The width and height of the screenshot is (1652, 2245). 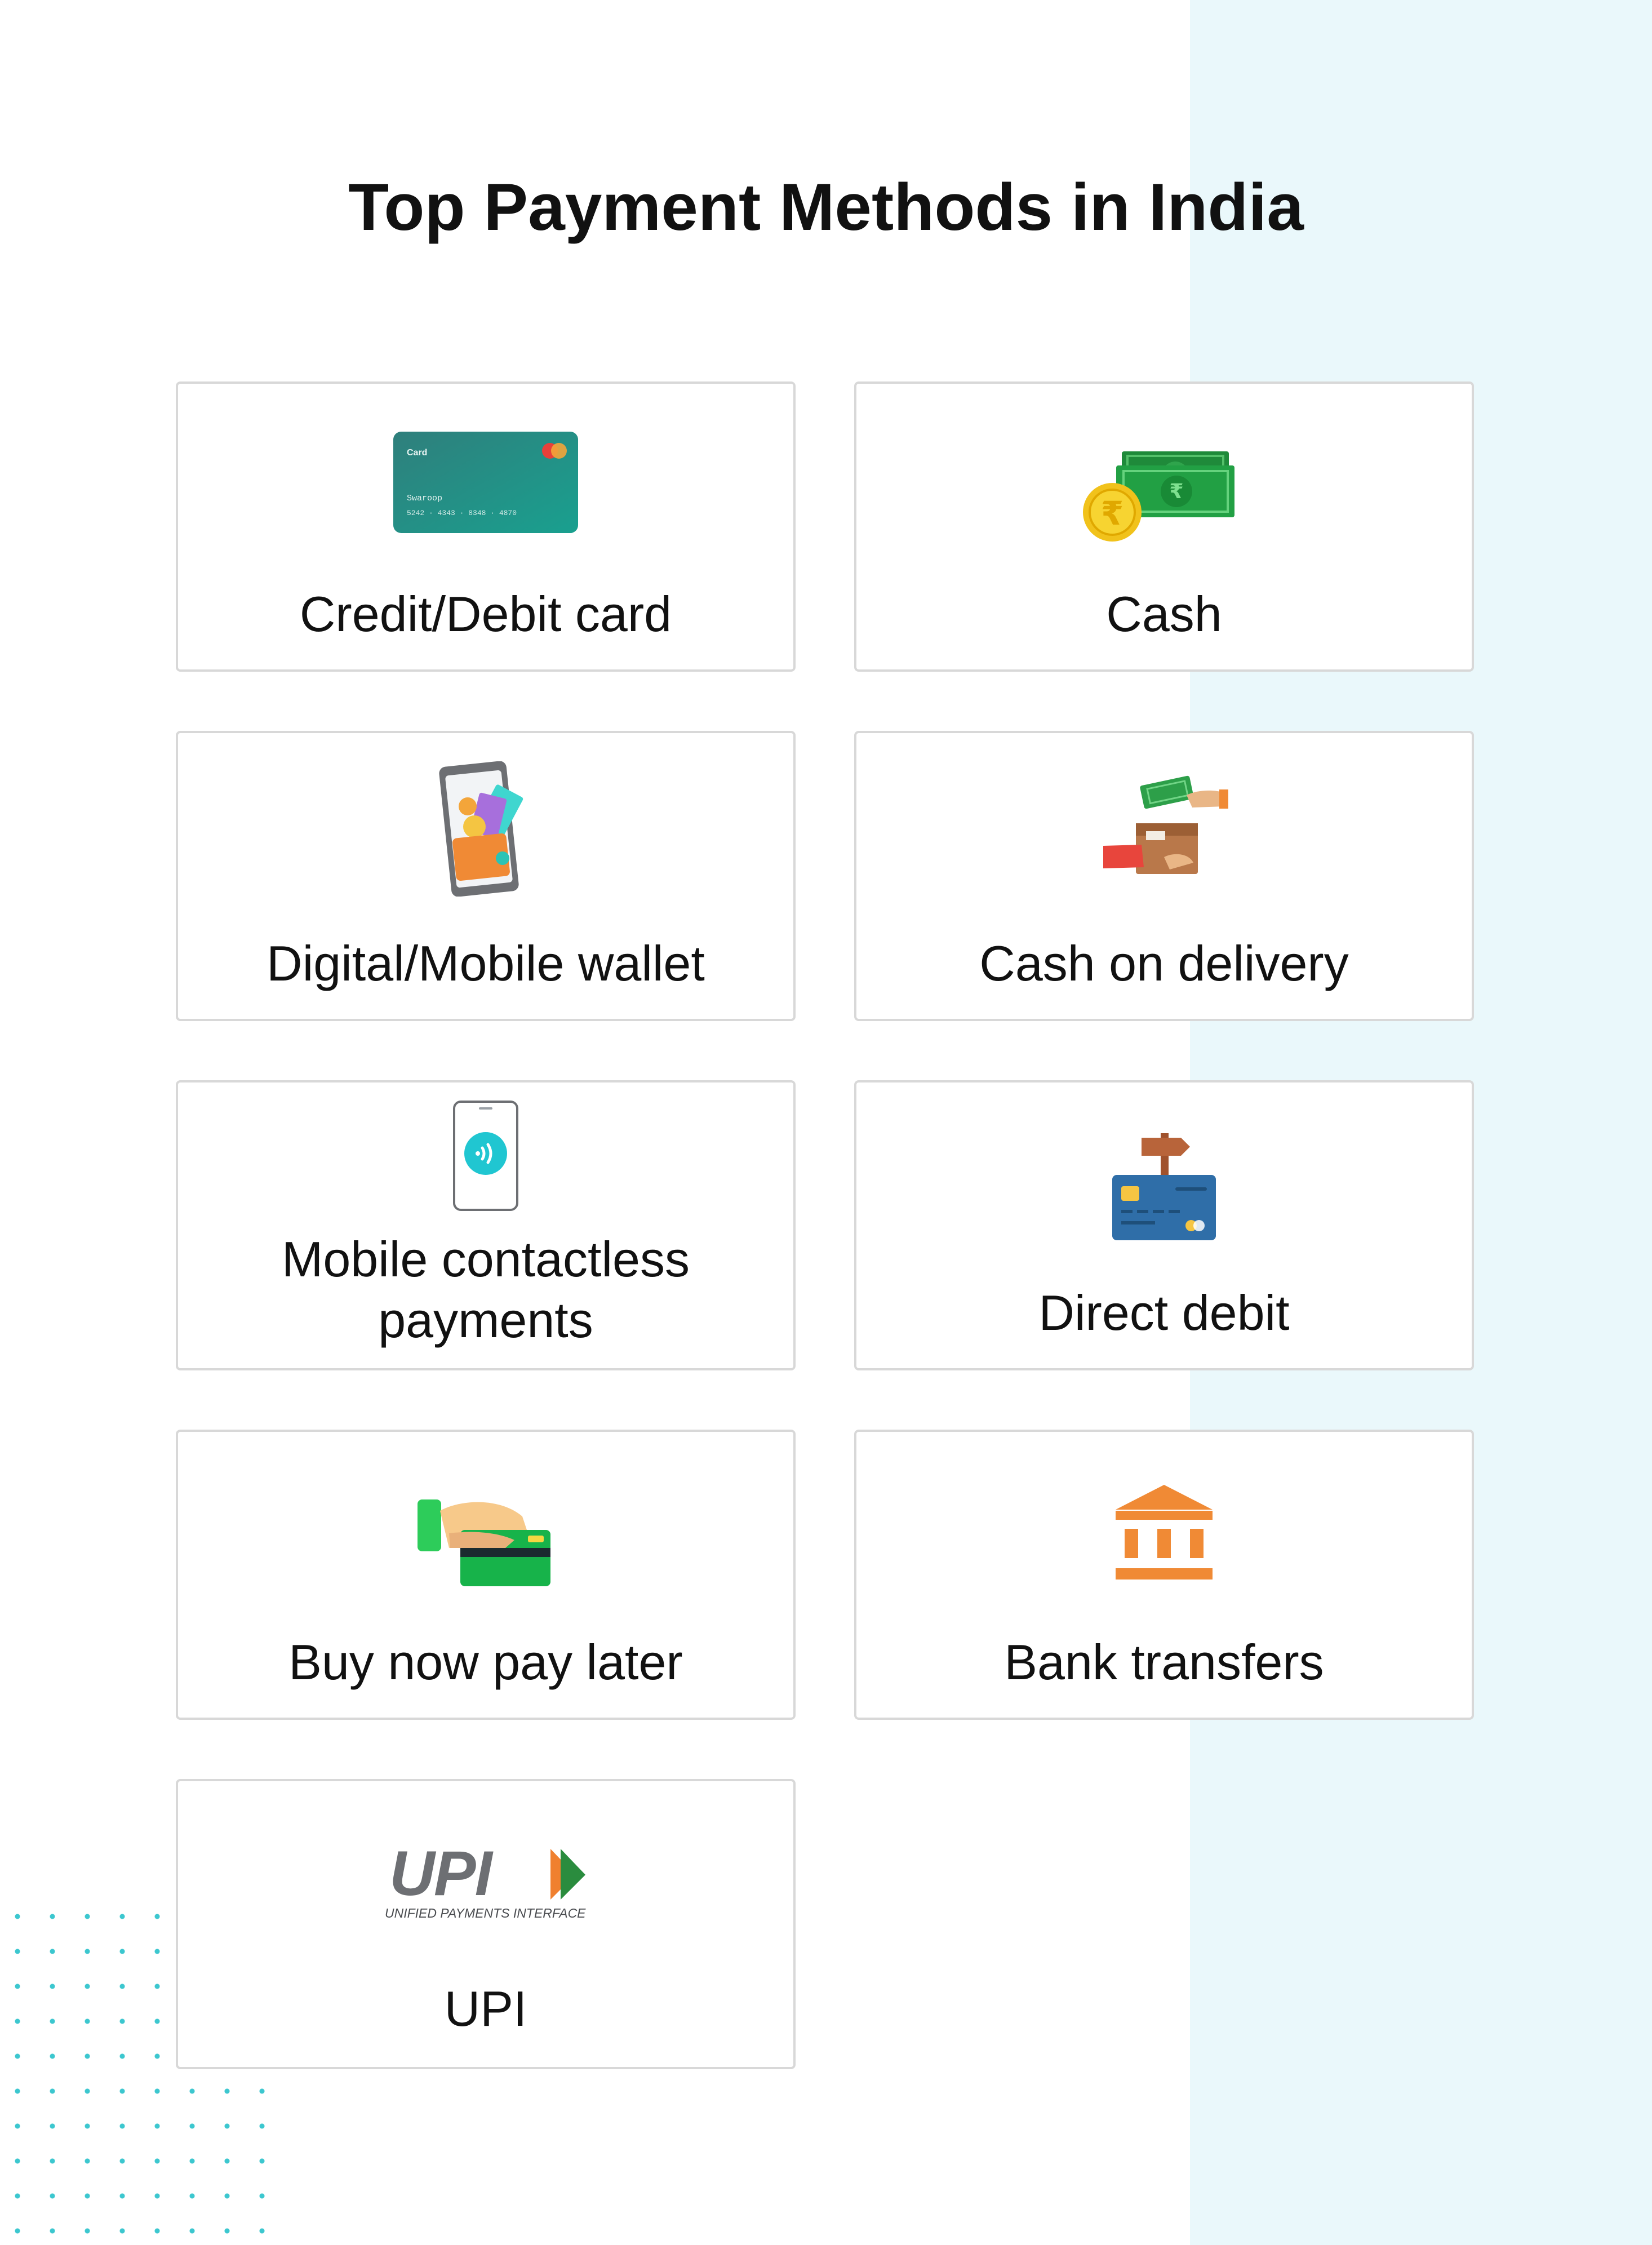 What do you see at coordinates (486, 614) in the screenshot?
I see `method-label: Credit/Debit card` at bounding box center [486, 614].